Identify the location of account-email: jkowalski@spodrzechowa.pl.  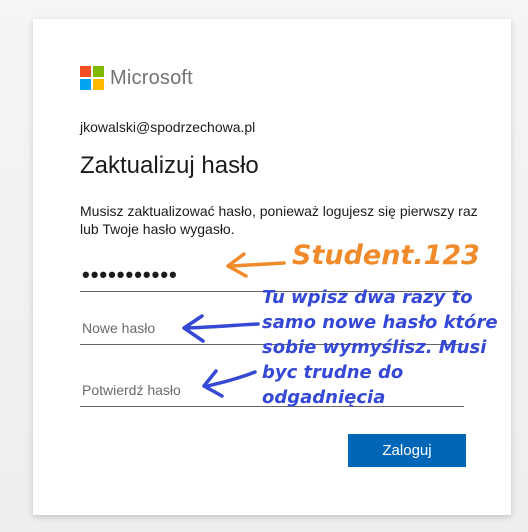
(168, 127).